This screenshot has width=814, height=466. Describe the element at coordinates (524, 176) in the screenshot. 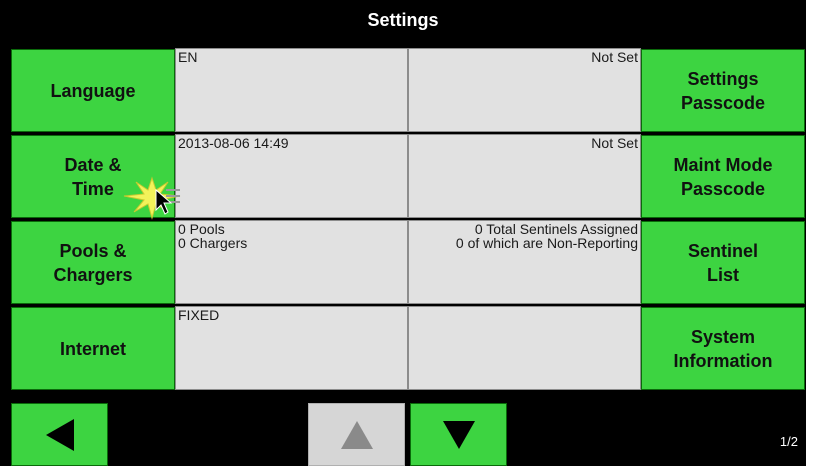

I see `maint-passcode-value-cell: Not Set` at that location.